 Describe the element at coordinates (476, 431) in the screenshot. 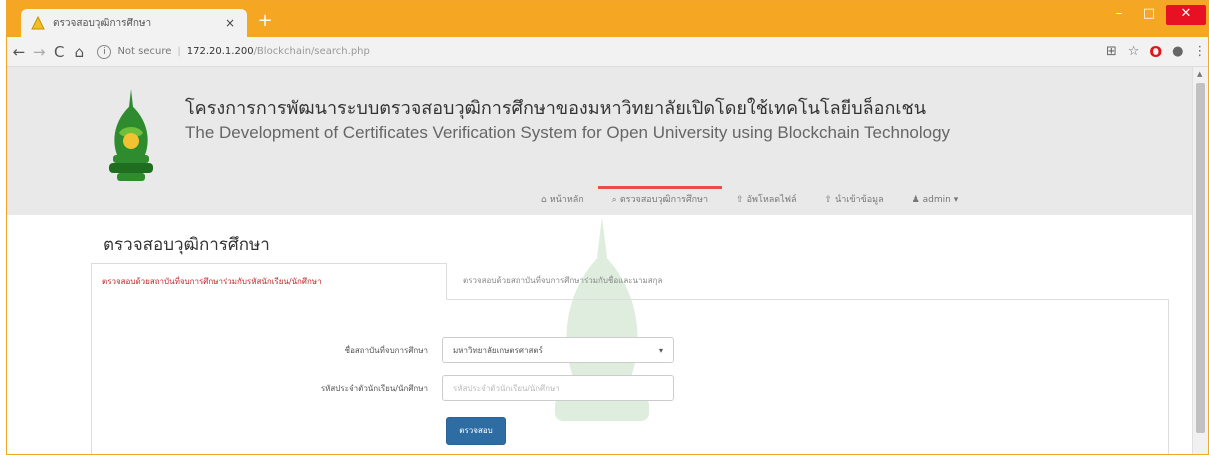

I see `verify-submit-button: ตรวจสอบ` at that location.